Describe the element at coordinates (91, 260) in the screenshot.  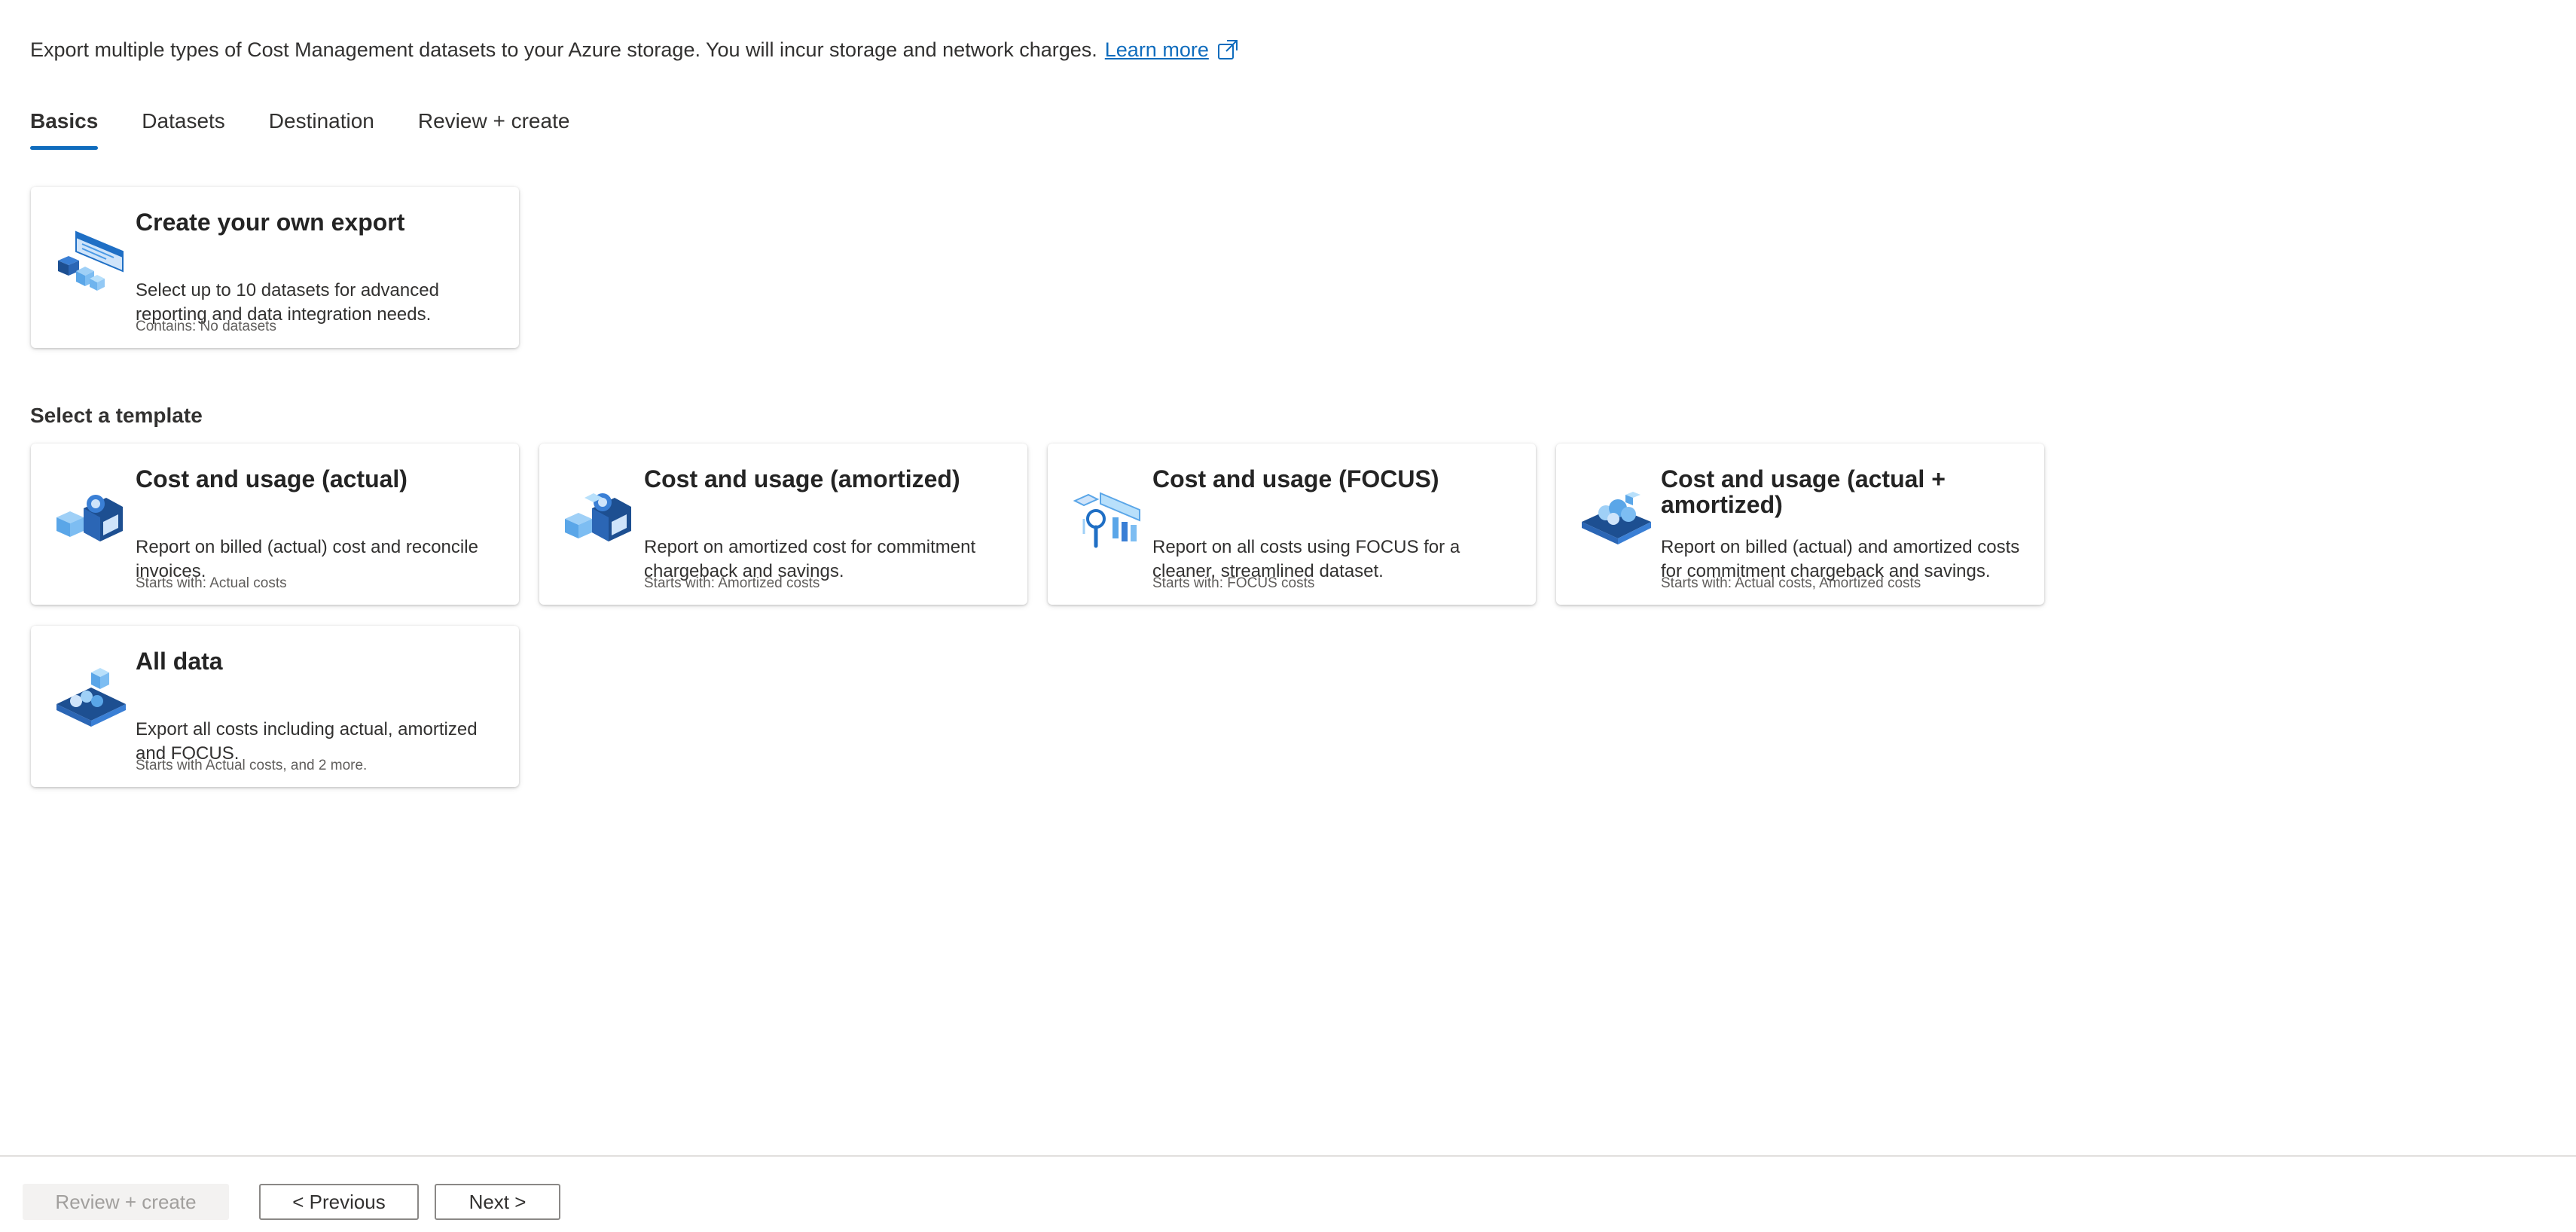
I see `custom-export-illustration-icon` at that location.